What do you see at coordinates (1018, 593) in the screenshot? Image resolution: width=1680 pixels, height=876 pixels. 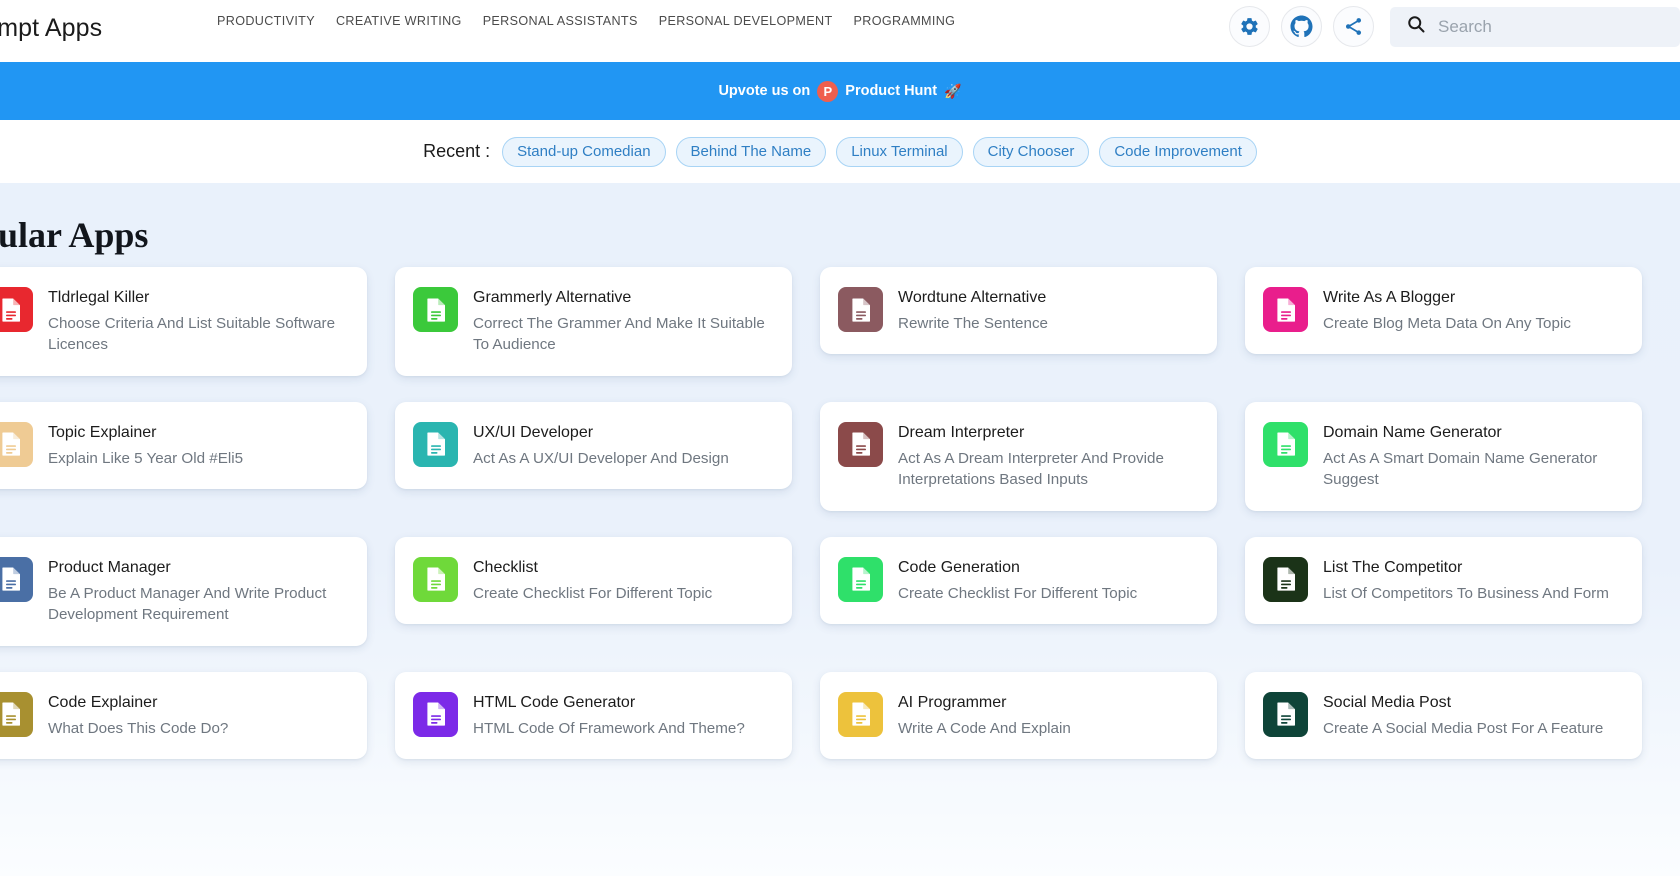 I see `app-card-description: Create Checklist For Different Topic` at bounding box center [1018, 593].